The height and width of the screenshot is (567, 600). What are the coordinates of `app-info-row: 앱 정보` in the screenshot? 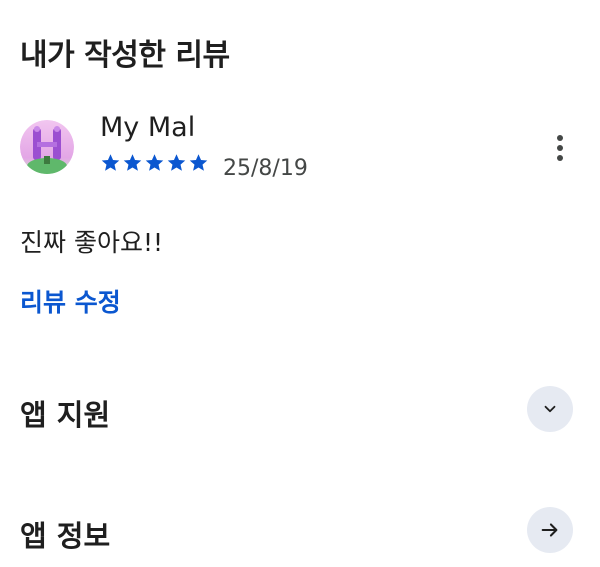 It's located at (300, 533).